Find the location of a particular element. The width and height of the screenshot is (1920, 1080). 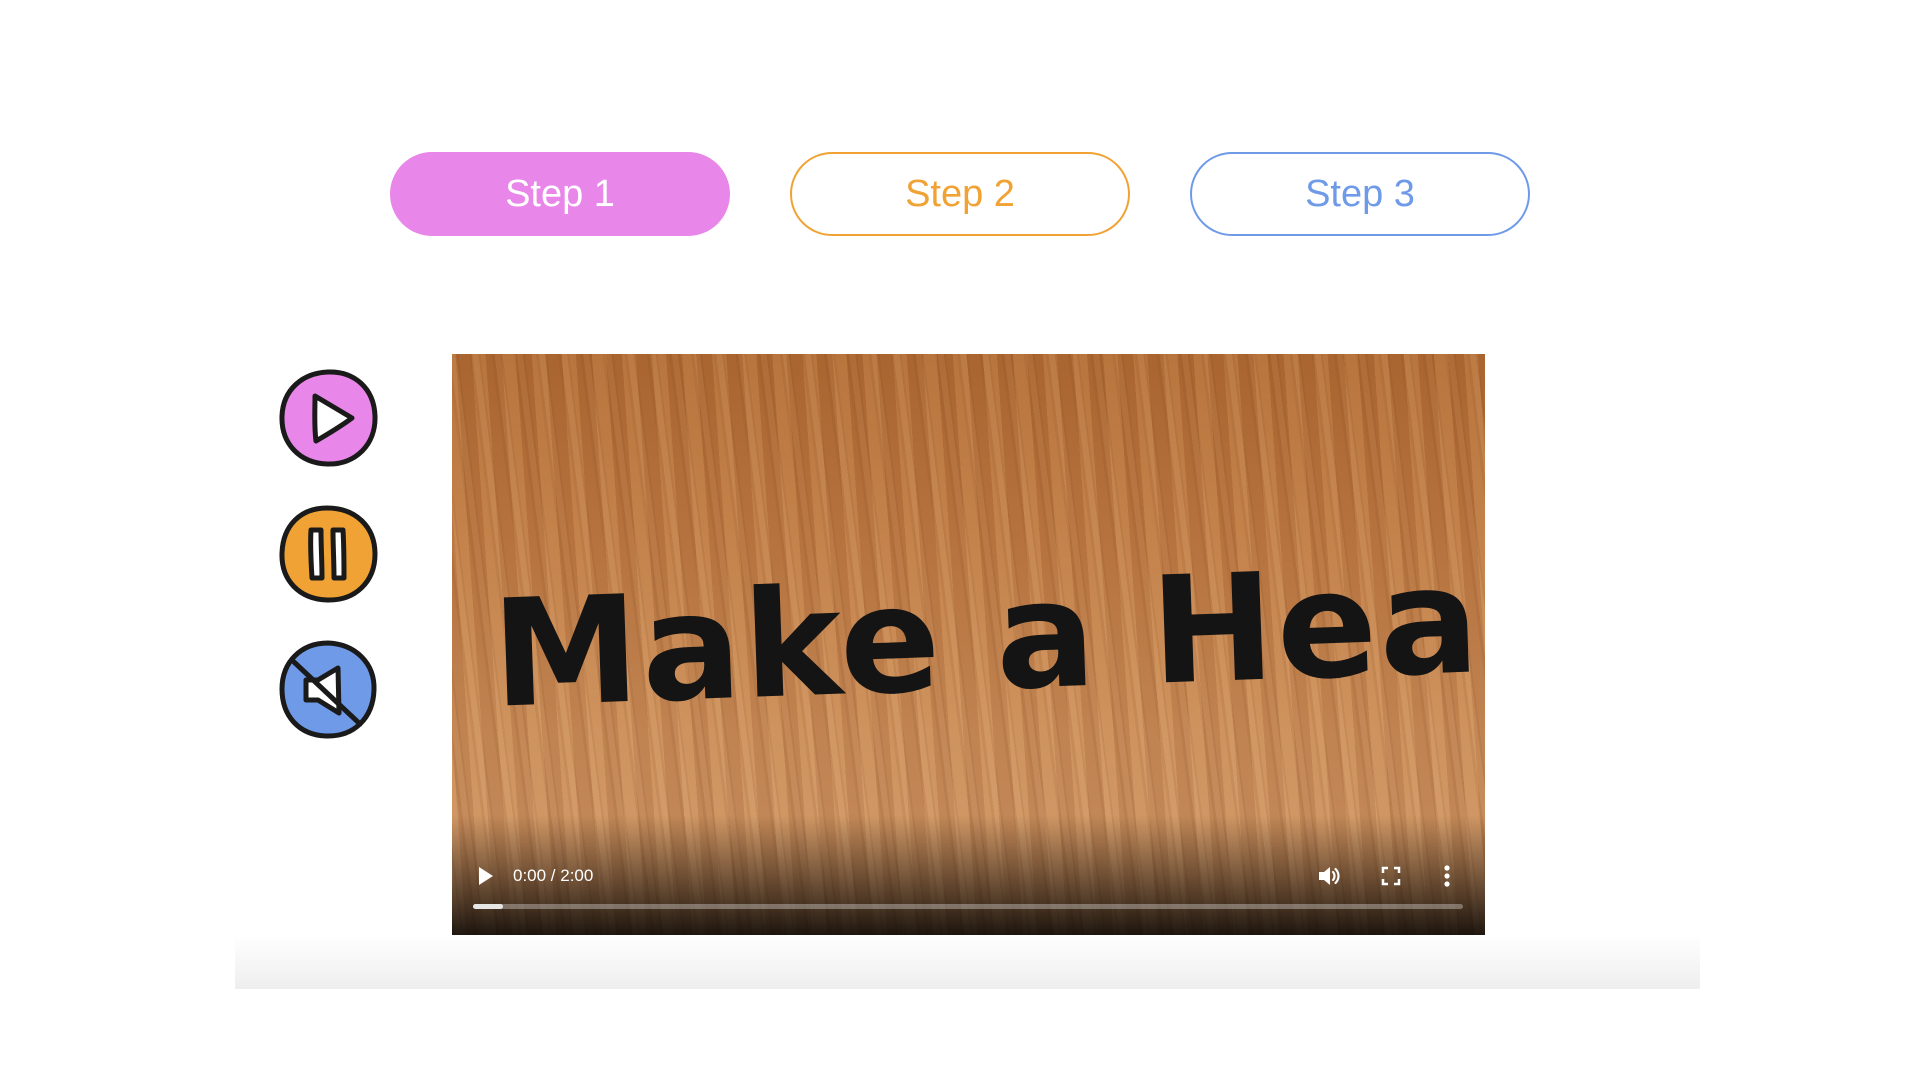

pause-icon is located at coordinates (328, 554).